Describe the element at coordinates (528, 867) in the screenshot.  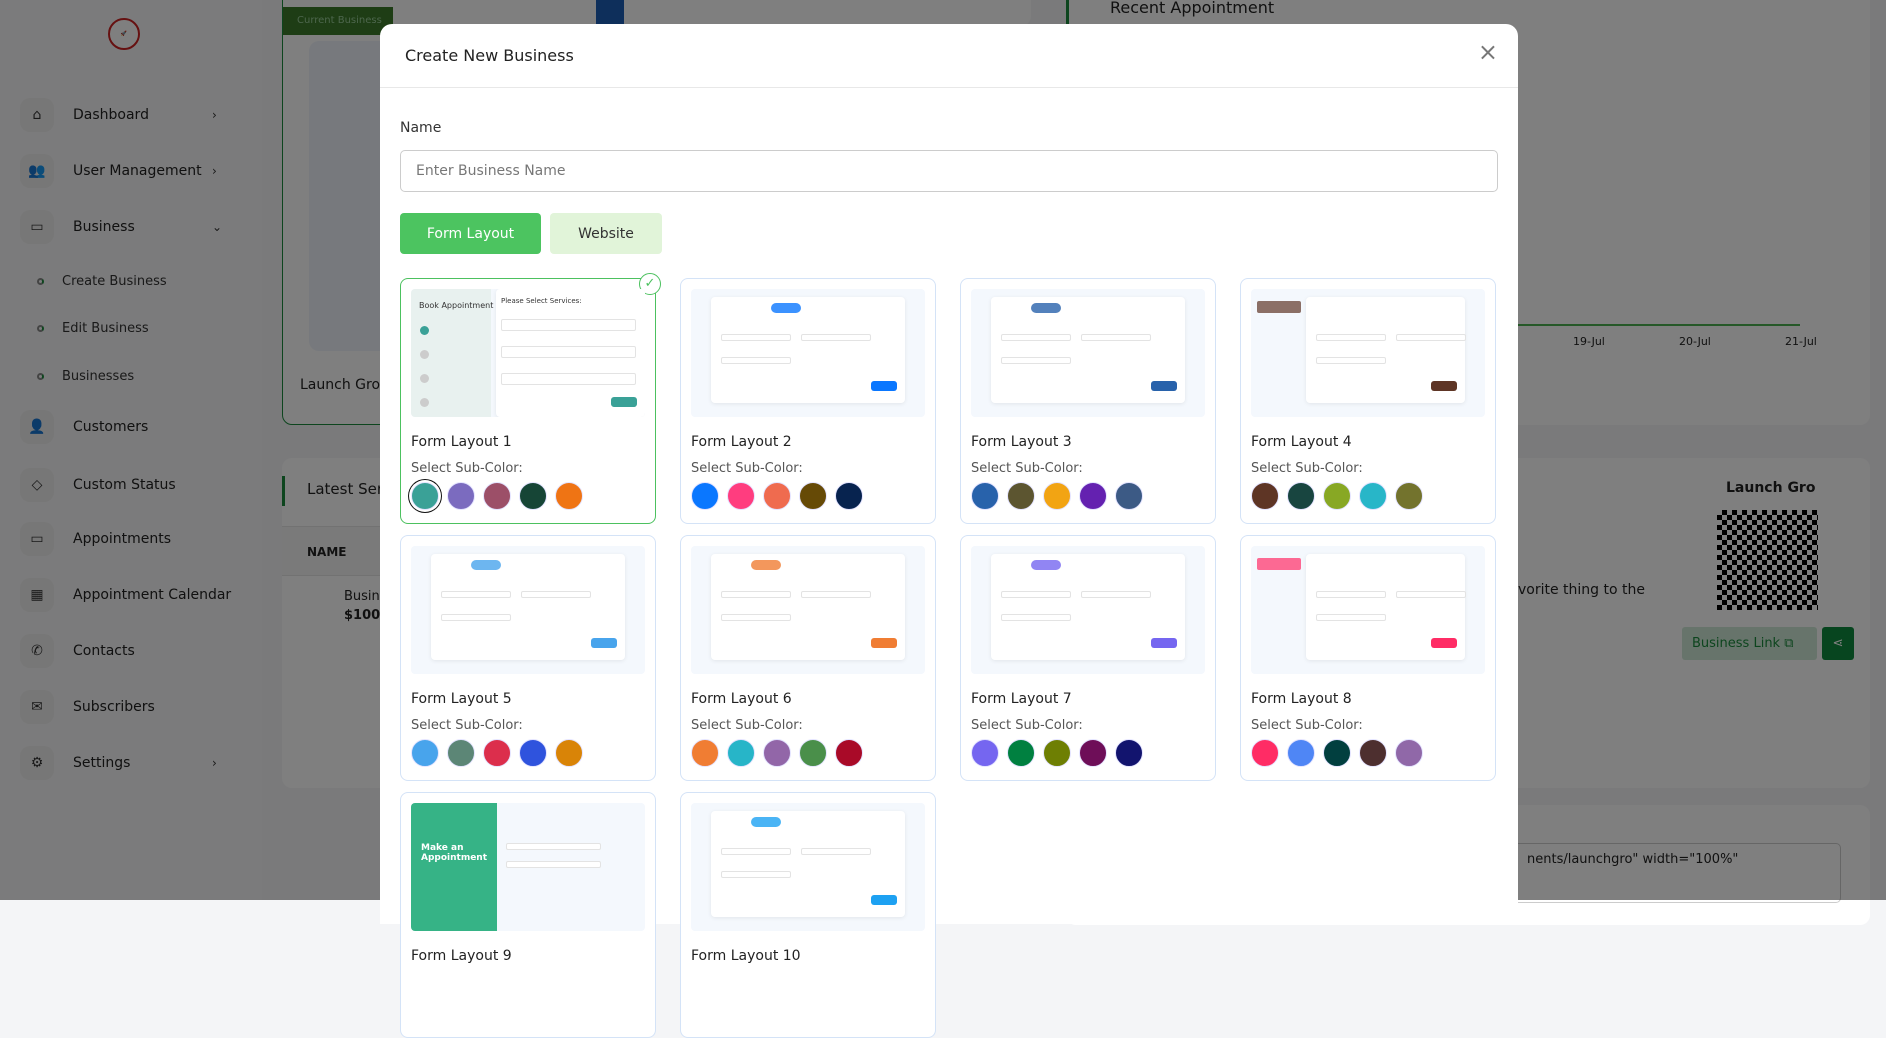
I see `layout-preview: Make an Appointment` at that location.